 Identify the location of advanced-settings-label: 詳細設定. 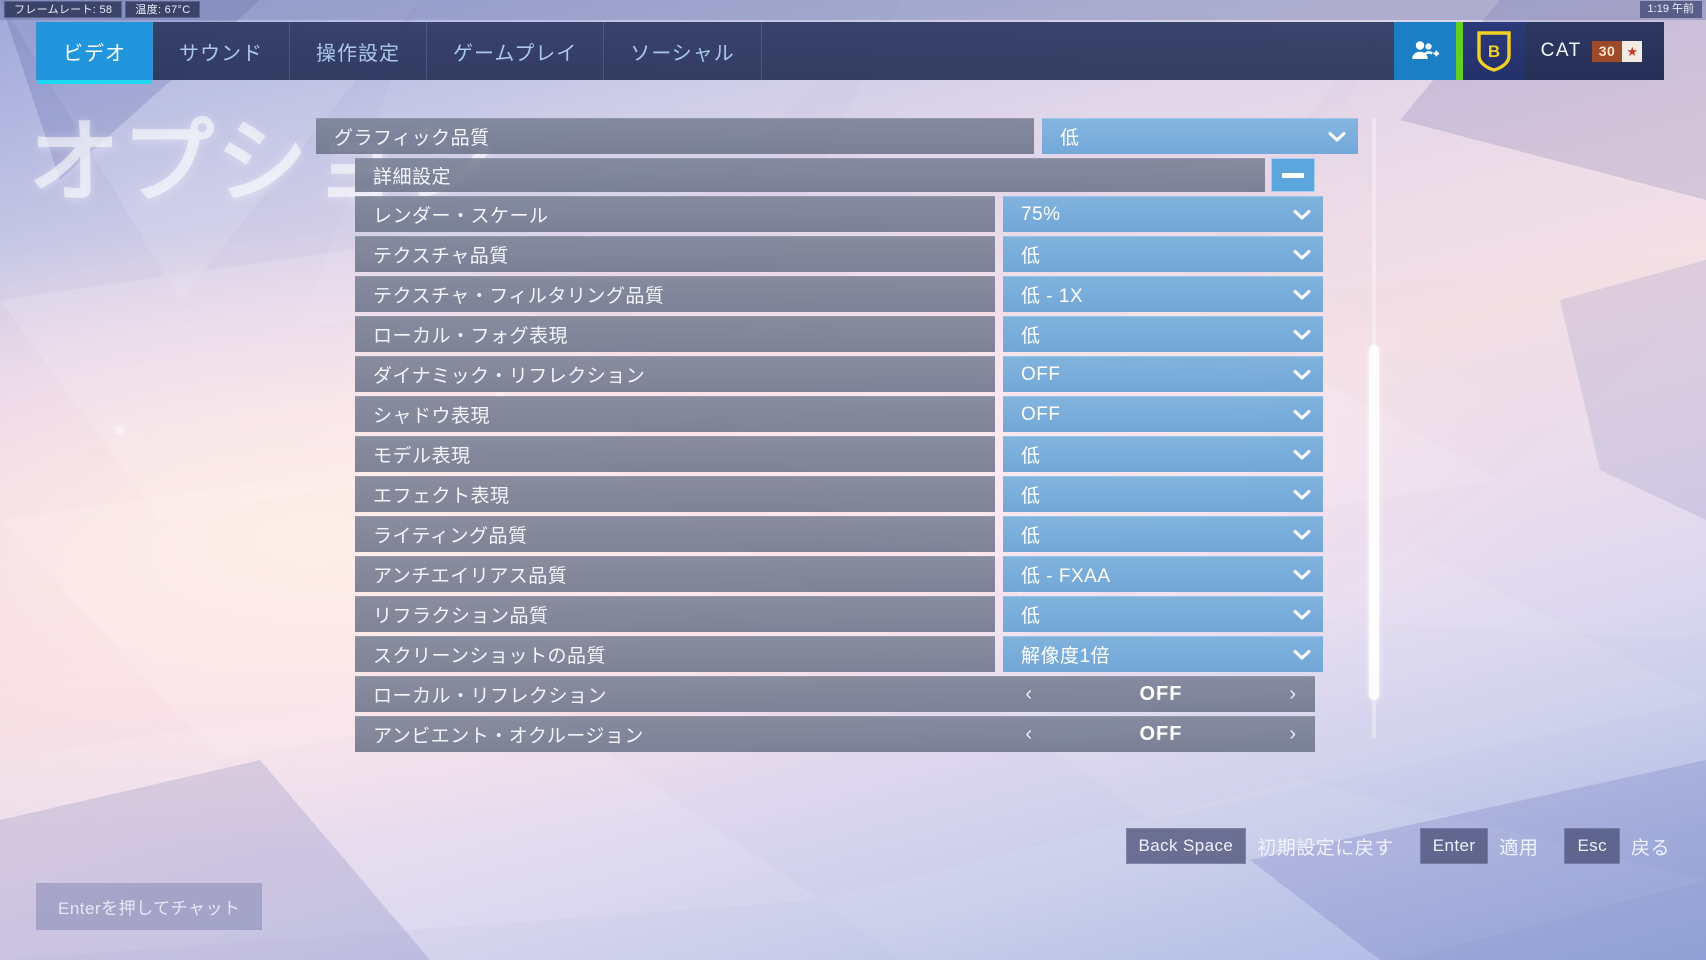
(810, 175).